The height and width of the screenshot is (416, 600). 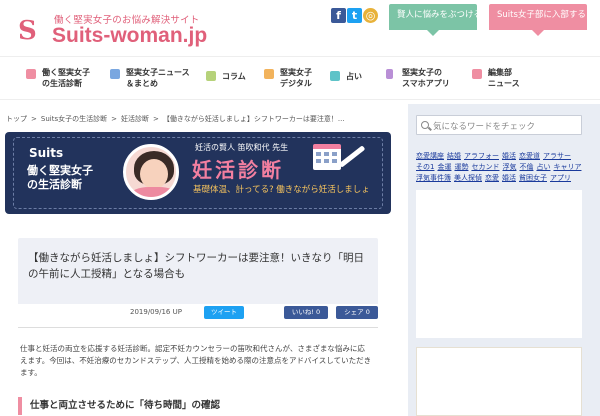 I want to click on nav-item-label: 堅実女子 デジタル, so click(x=296, y=78).